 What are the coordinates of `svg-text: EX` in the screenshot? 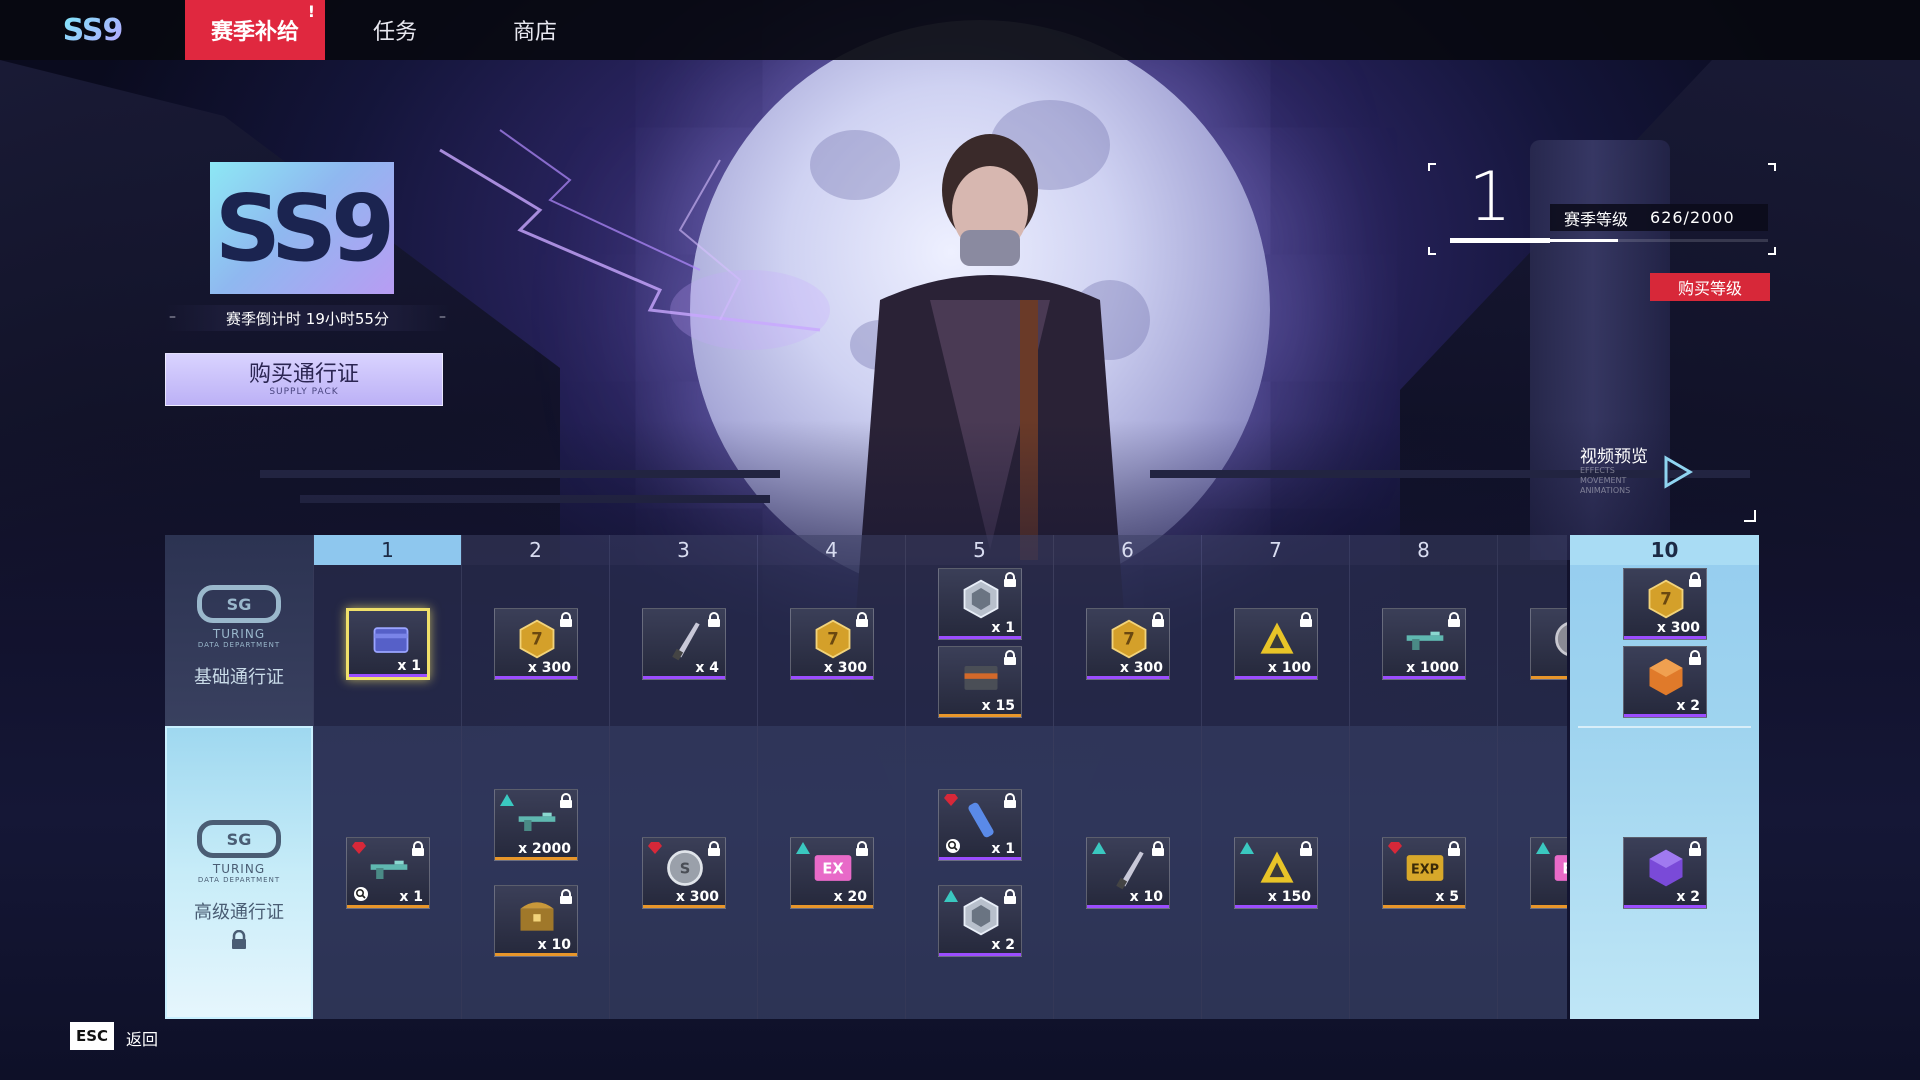 It's located at (1564, 869).